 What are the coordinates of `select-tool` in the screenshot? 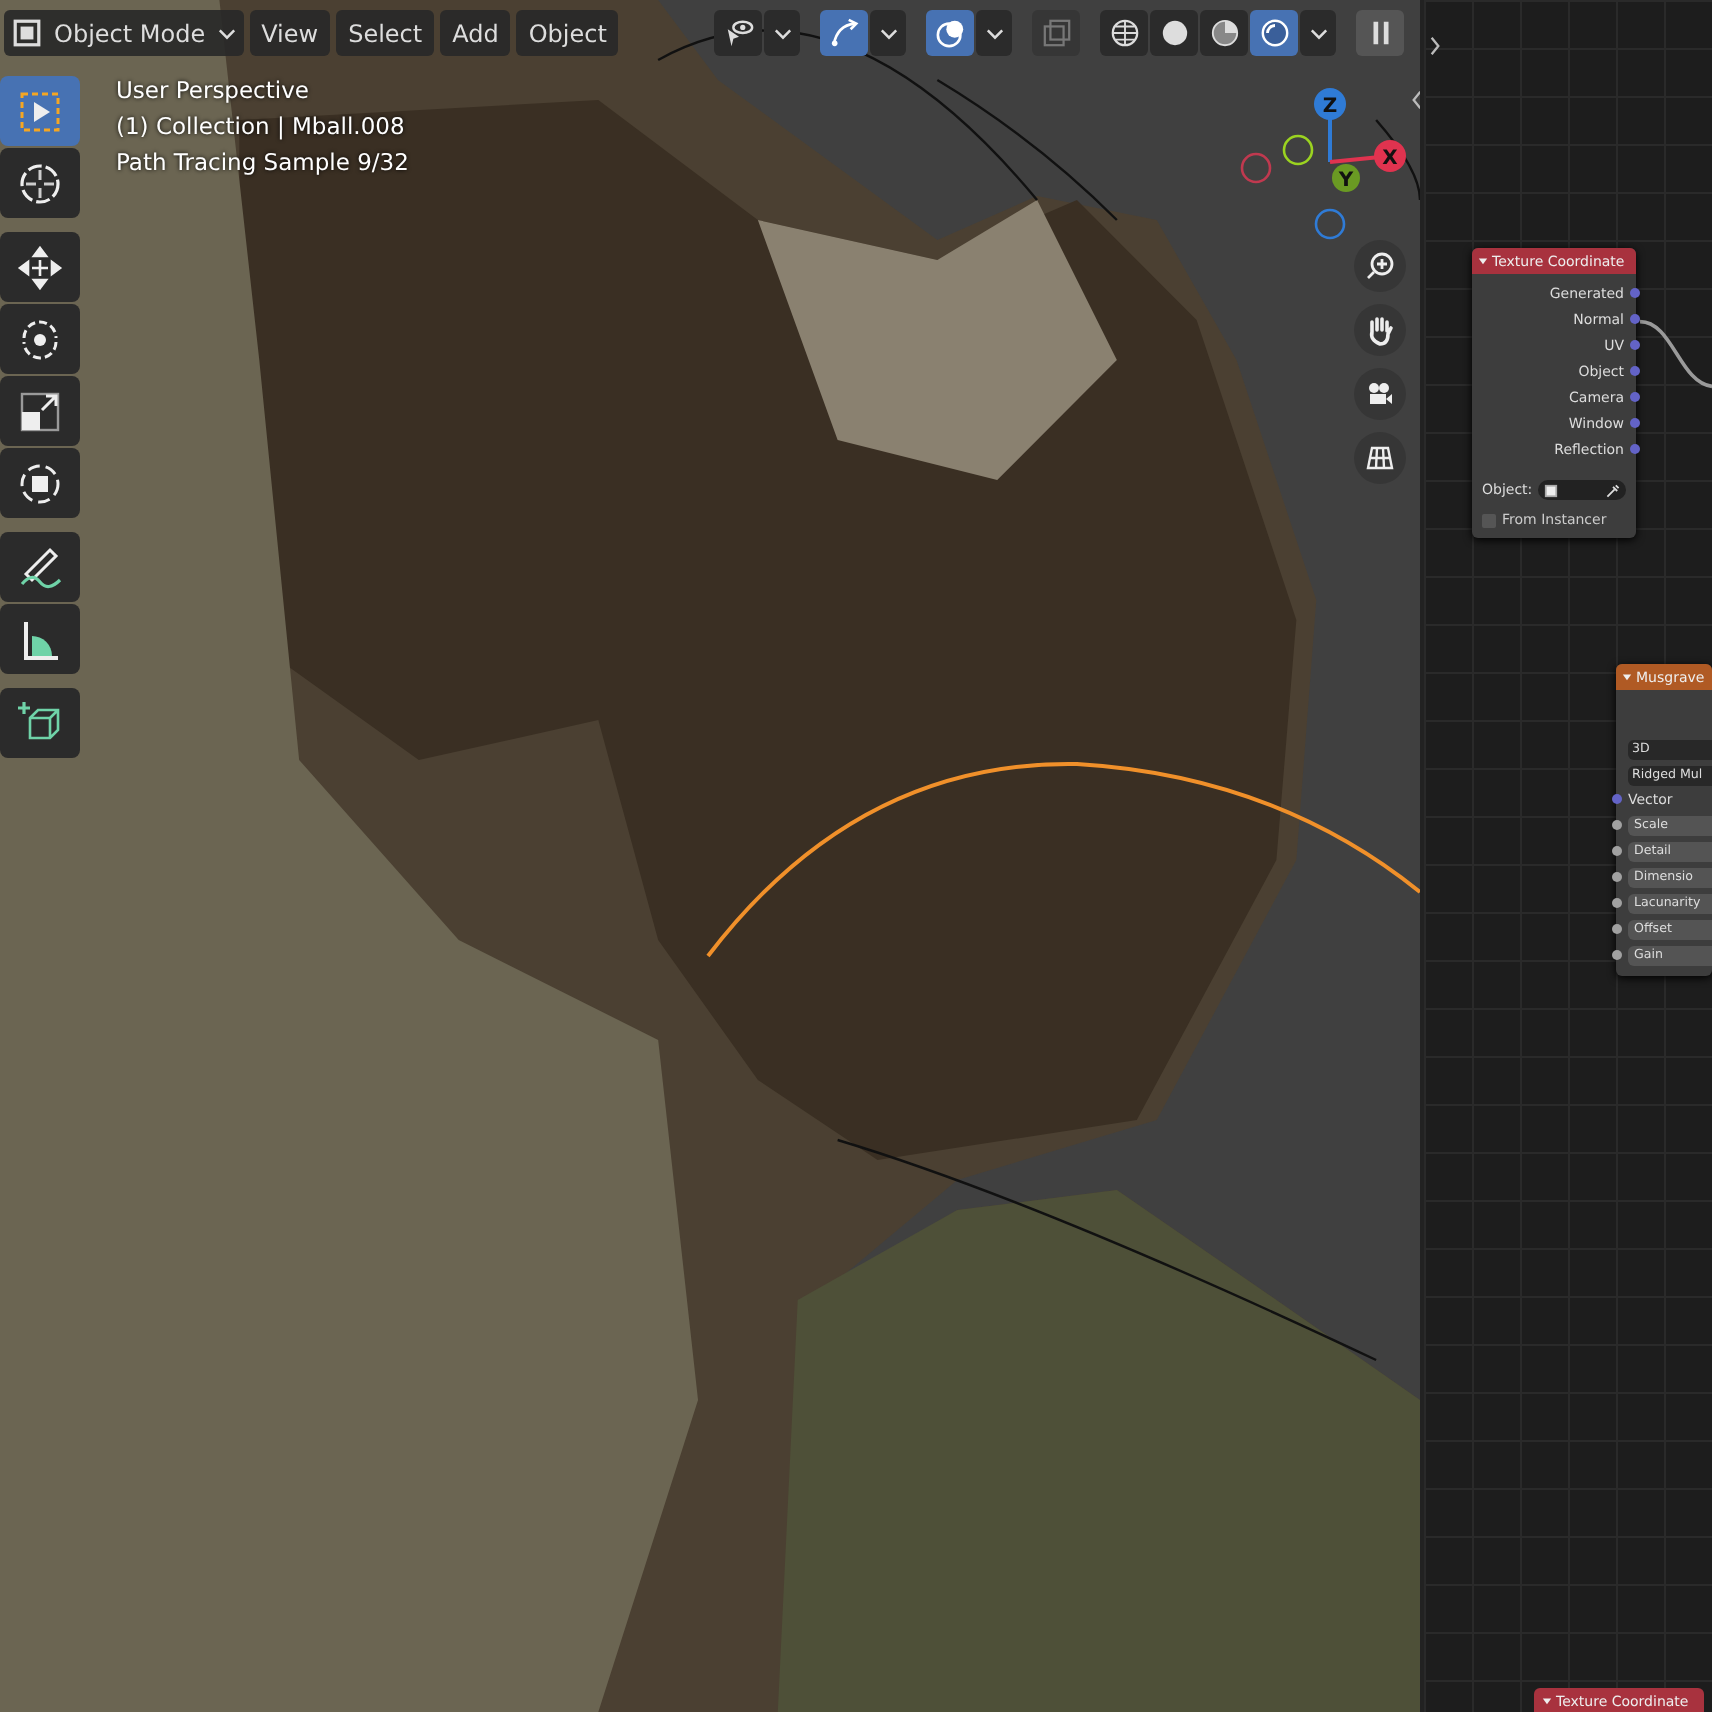 It's located at (40, 111).